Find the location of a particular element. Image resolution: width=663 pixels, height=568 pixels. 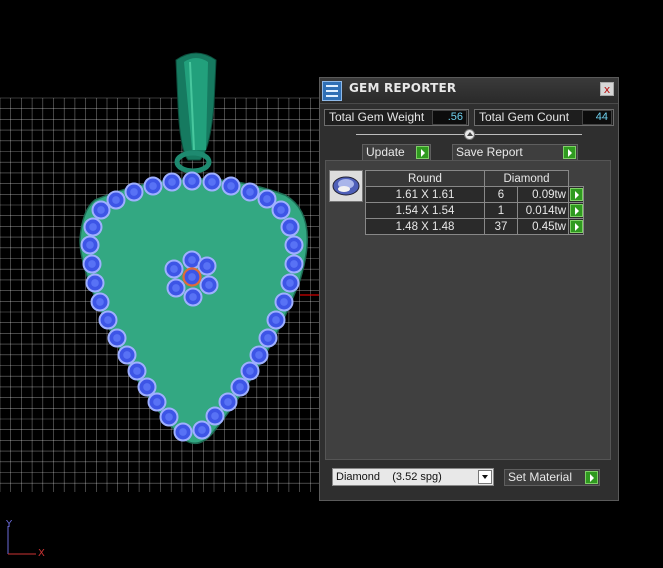

set-material-button-label: Set Material is located at coordinates (540, 477).